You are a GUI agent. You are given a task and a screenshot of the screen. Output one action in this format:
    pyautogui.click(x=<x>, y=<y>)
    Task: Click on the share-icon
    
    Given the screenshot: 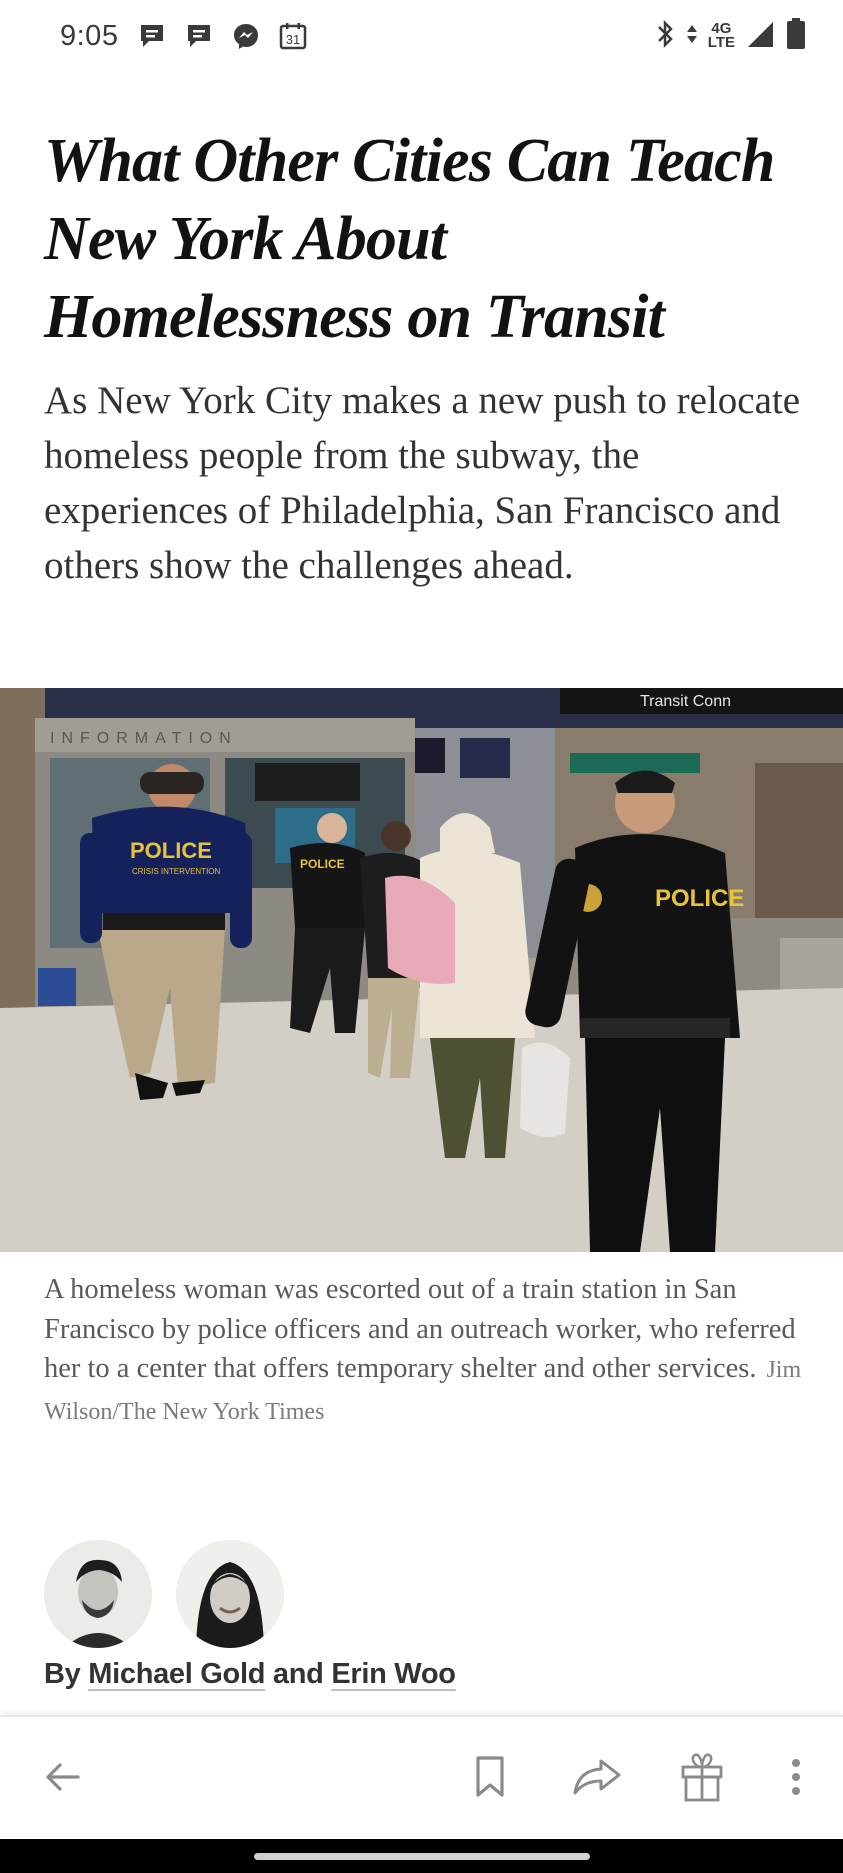 What is the action you would take?
    pyautogui.click(x=597, y=1779)
    